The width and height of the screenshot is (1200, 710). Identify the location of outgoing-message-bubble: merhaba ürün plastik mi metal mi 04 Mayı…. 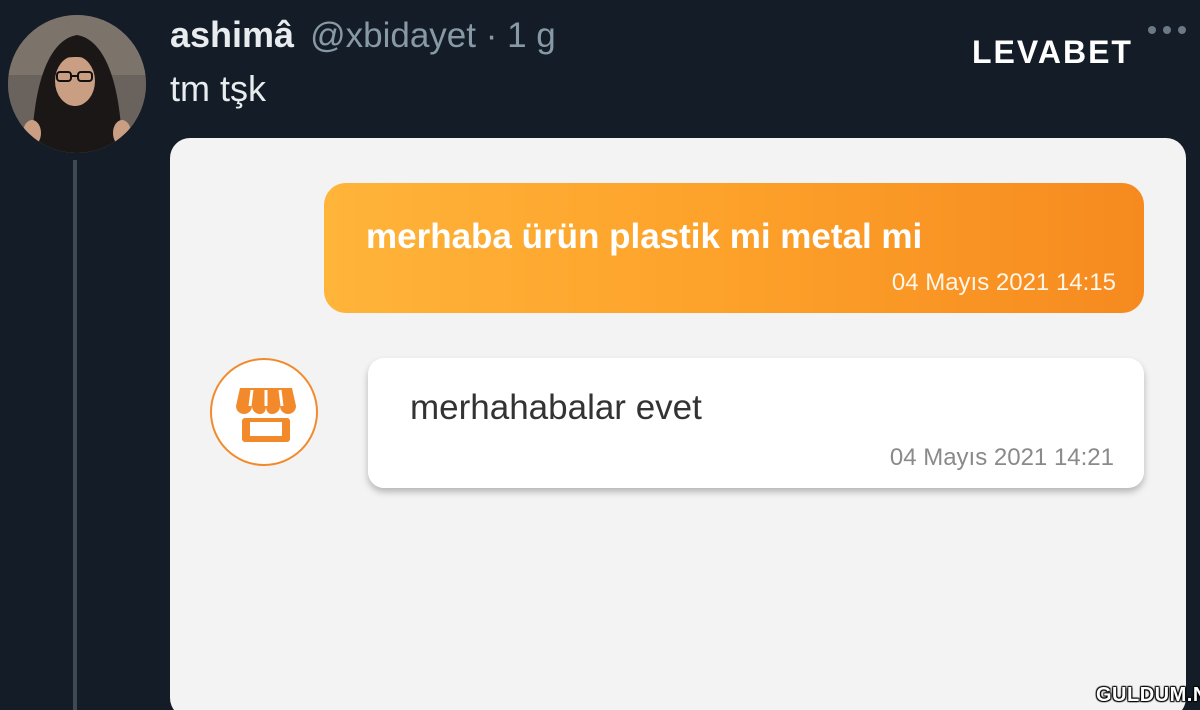
(734, 248).